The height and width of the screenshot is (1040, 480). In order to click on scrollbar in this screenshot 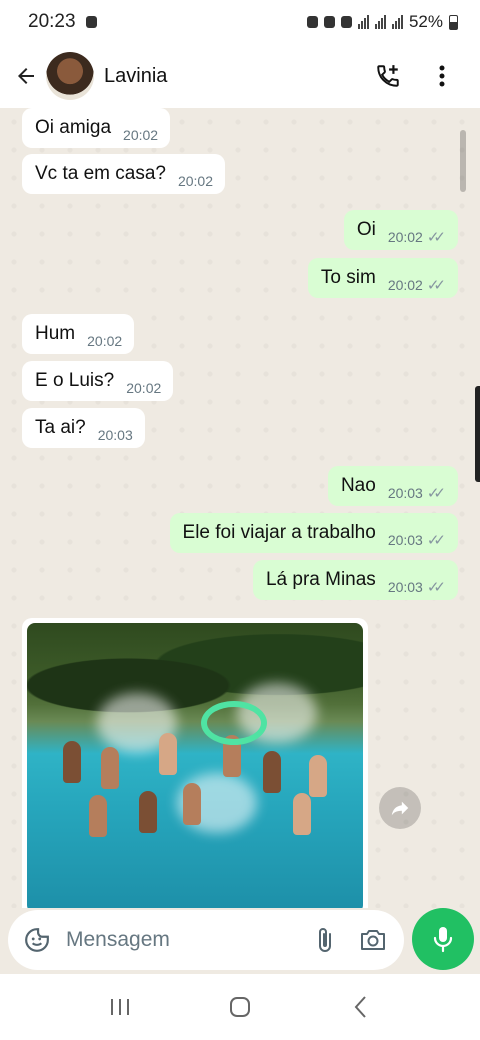, I will do `click(463, 161)`.